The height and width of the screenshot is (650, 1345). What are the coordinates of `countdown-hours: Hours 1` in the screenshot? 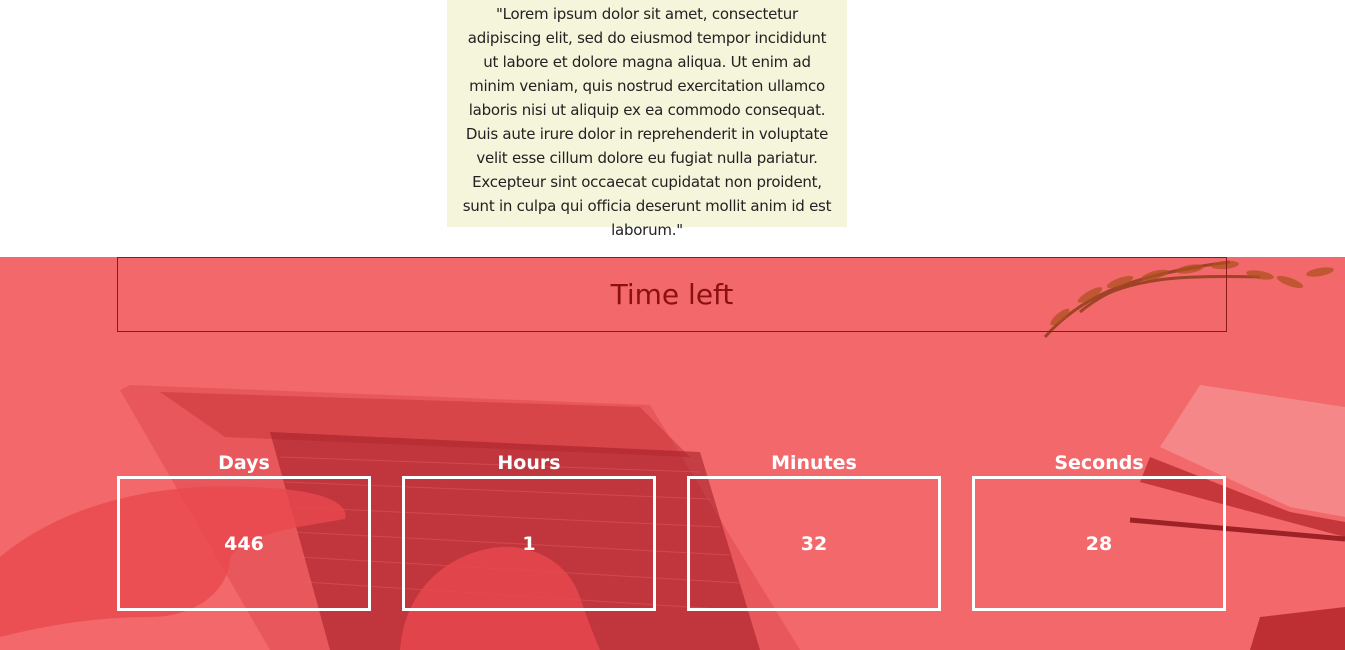 It's located at (529, 532).